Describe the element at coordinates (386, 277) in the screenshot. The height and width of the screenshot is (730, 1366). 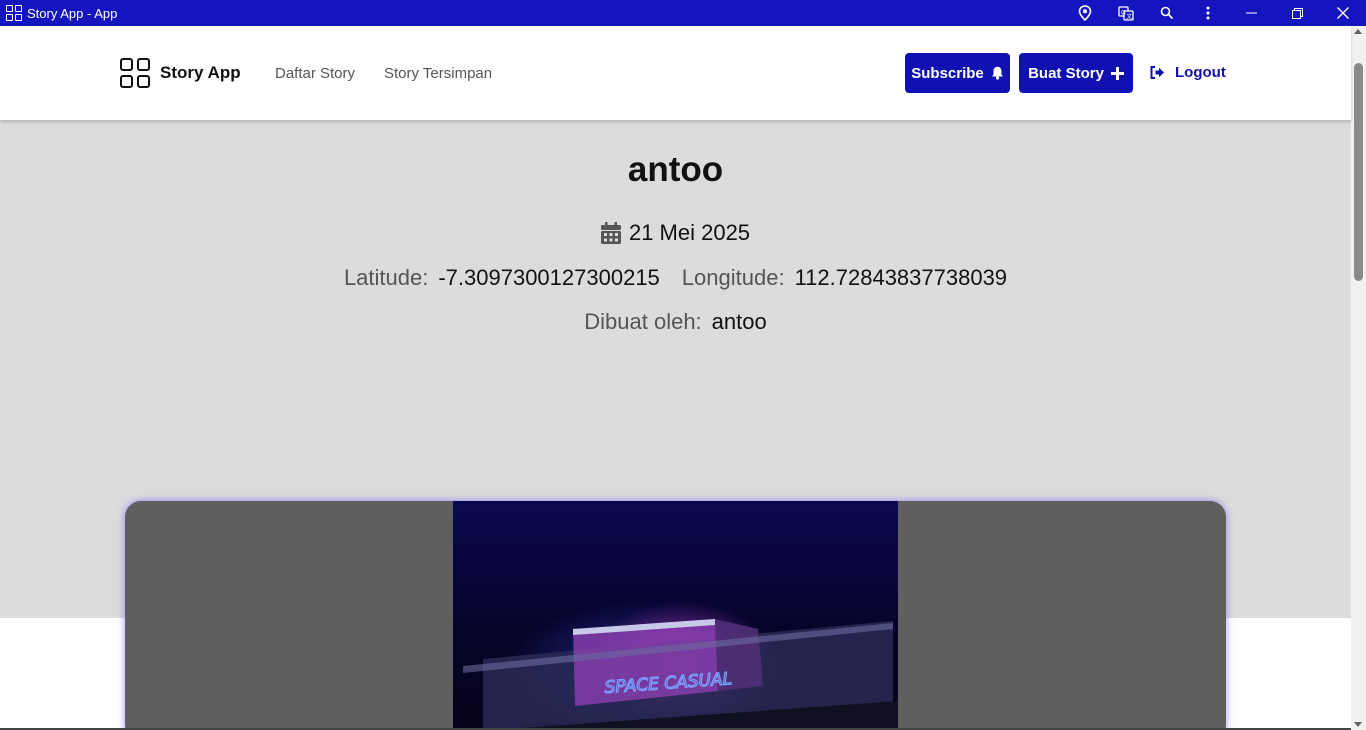
I see `latitude-label: Latitude:` at that location.